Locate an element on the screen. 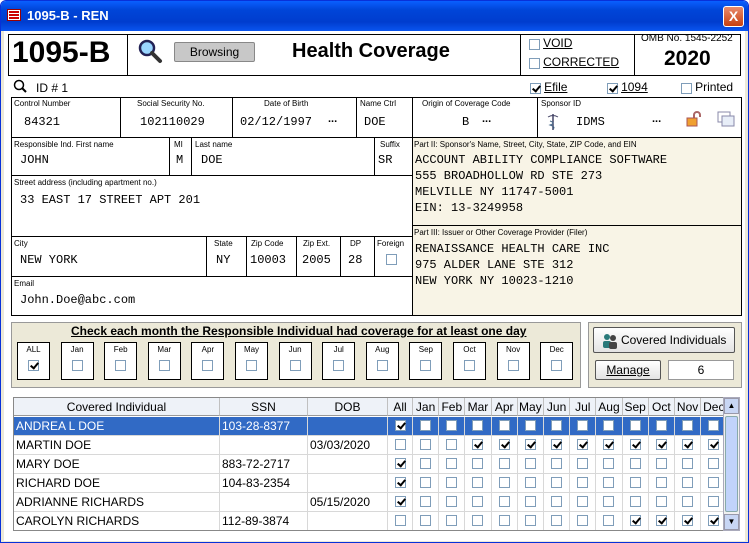 This screenshot has height=543, width=749. title-bar: 1095-B - REN X is located at coordinates (374, 16).